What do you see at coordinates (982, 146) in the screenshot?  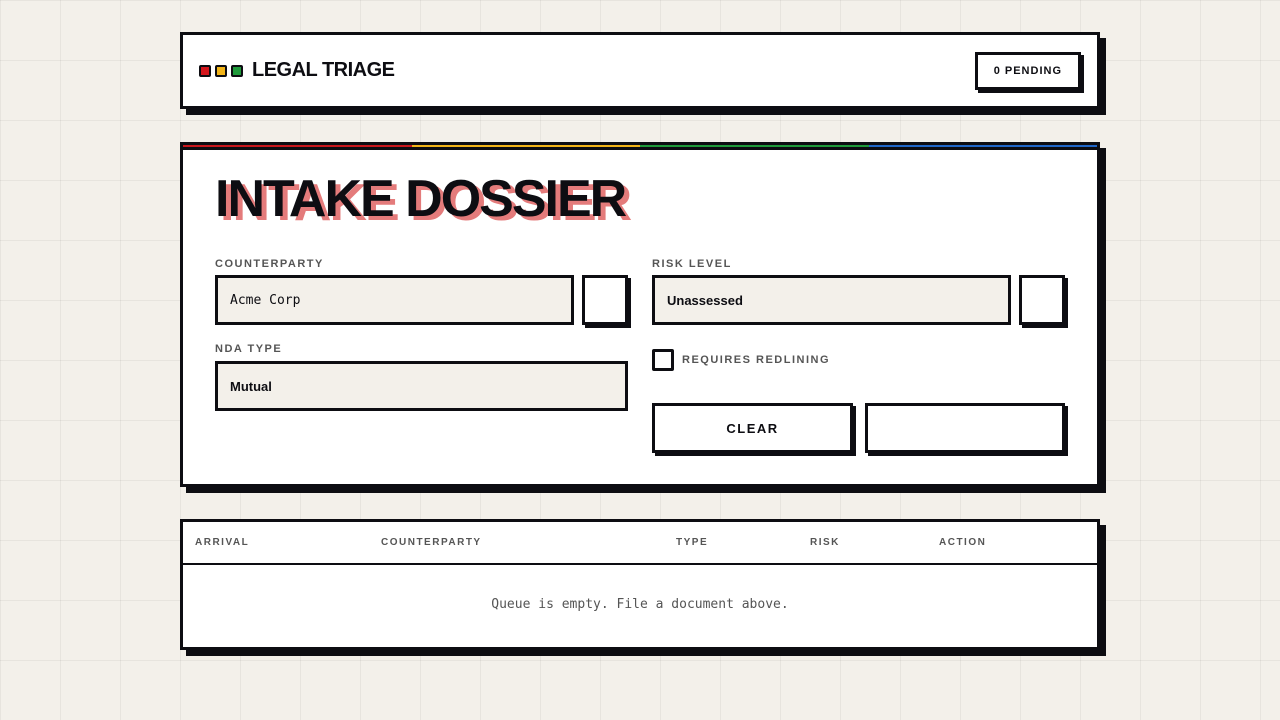 I see `stripe-blue` at bounding box center [982, 146].